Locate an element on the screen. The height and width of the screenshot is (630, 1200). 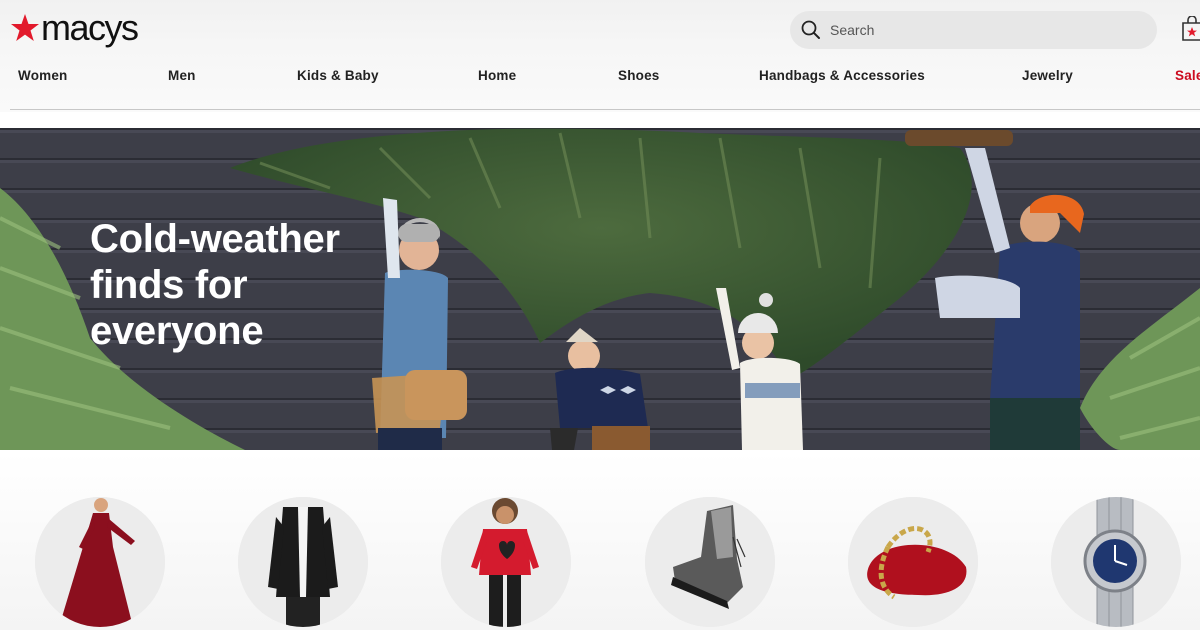
category-watches is located at coordinates (1116, 562).